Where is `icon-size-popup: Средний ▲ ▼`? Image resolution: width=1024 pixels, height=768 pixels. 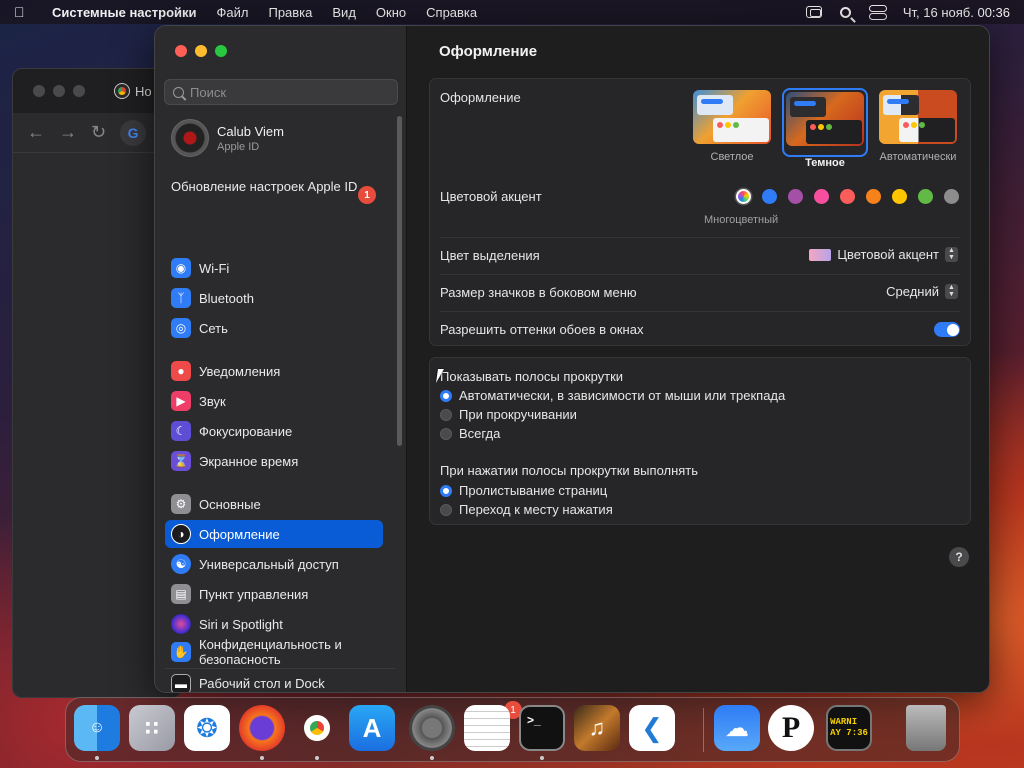
icon-size-popup: Средний ▲ ▼ is located at coordinates (922, 291).